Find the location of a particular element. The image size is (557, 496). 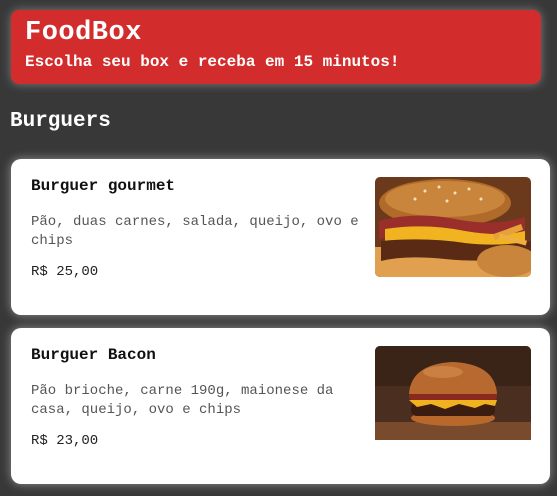

burger-bacon-photo is located at coordinates (453, 396).